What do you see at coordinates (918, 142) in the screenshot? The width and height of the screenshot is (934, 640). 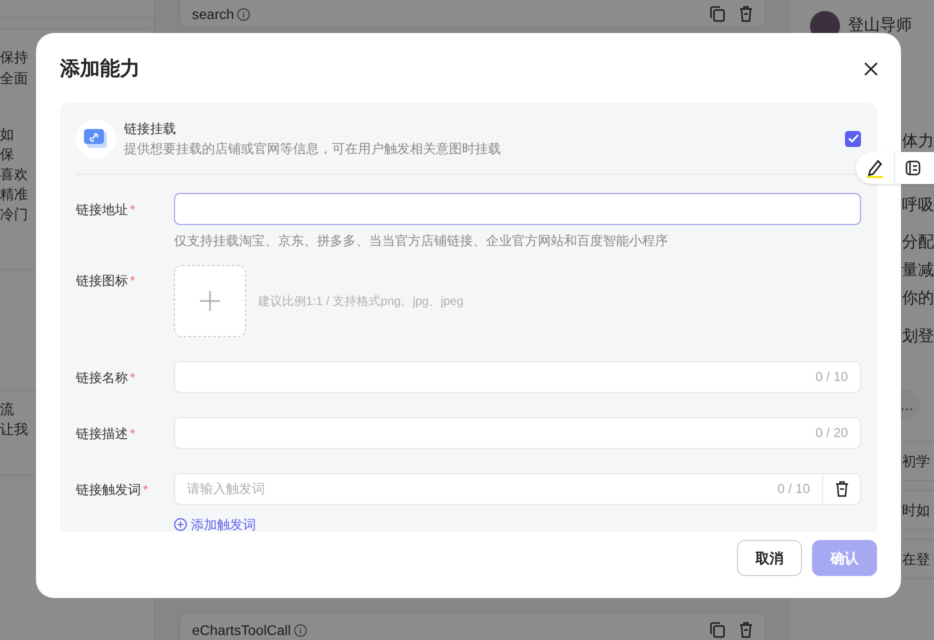 I see `text-line: 体力` at bounding box center [918, 142].